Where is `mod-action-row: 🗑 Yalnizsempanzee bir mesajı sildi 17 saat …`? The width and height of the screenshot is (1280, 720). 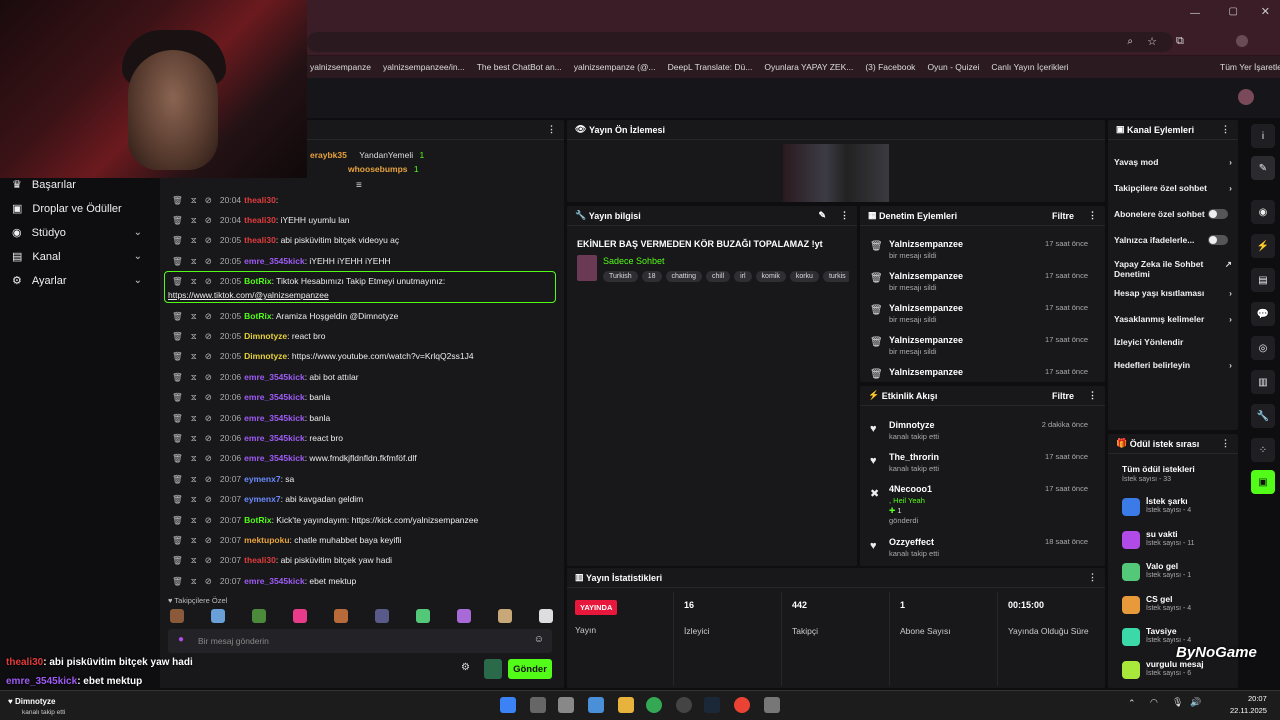 mod-action-row: 🗑 Yalnizsempanzee bir mesajı sildi 17 saat … is located at coordinates (978, 252).